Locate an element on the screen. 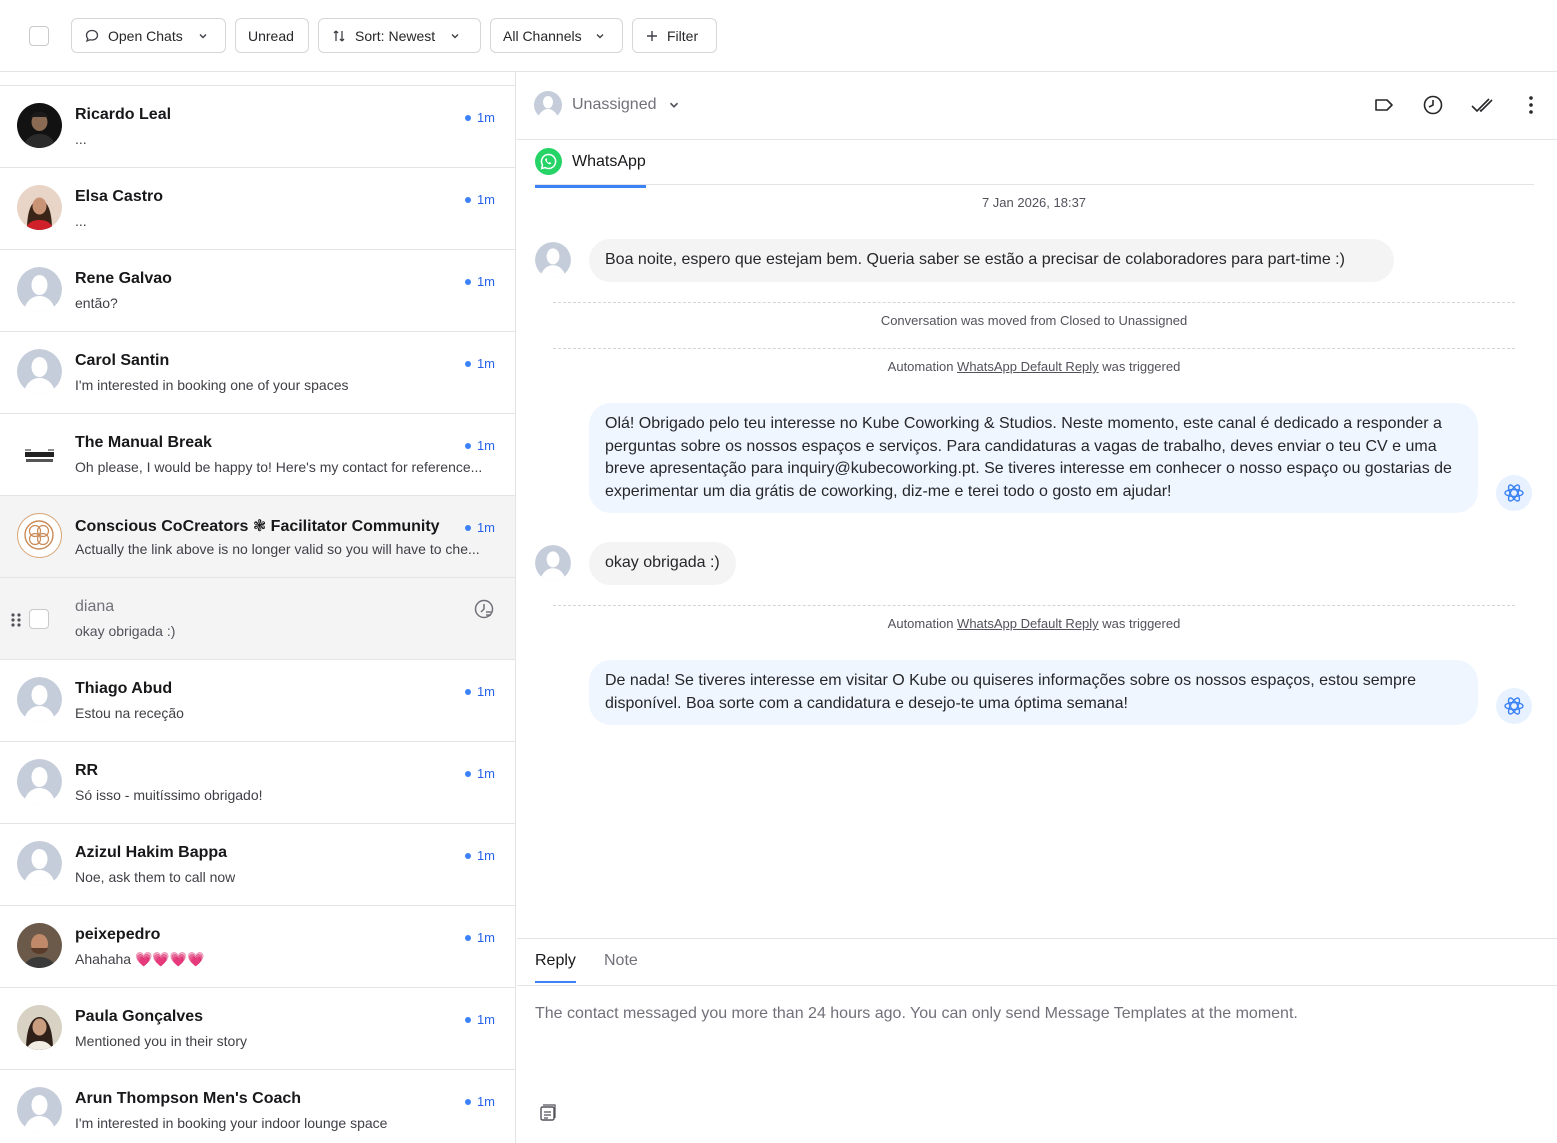 The height and width of the screenshot is (1143, 1557). message-preview: Só isso - muitíssimo obrigado! is located at coordinates (169, 795).